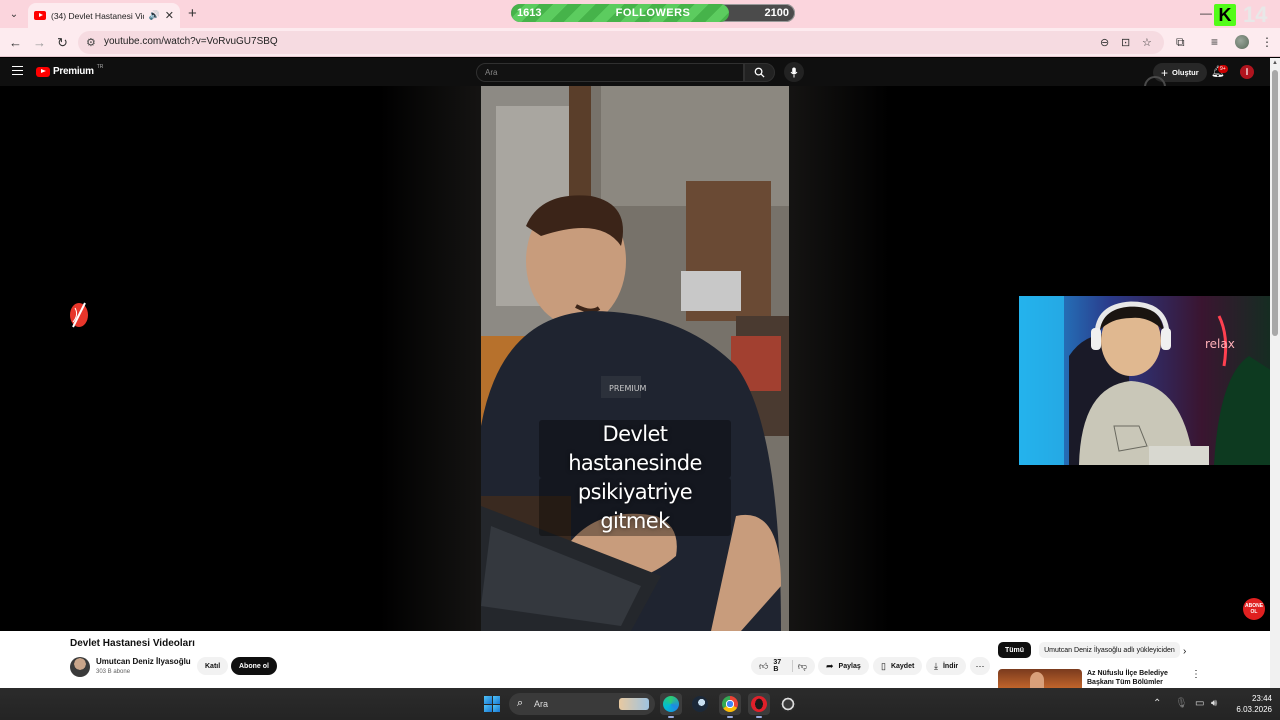 The image size is (1280, 720). I want to click on menu-hamburger-icon, so click(17, 70).